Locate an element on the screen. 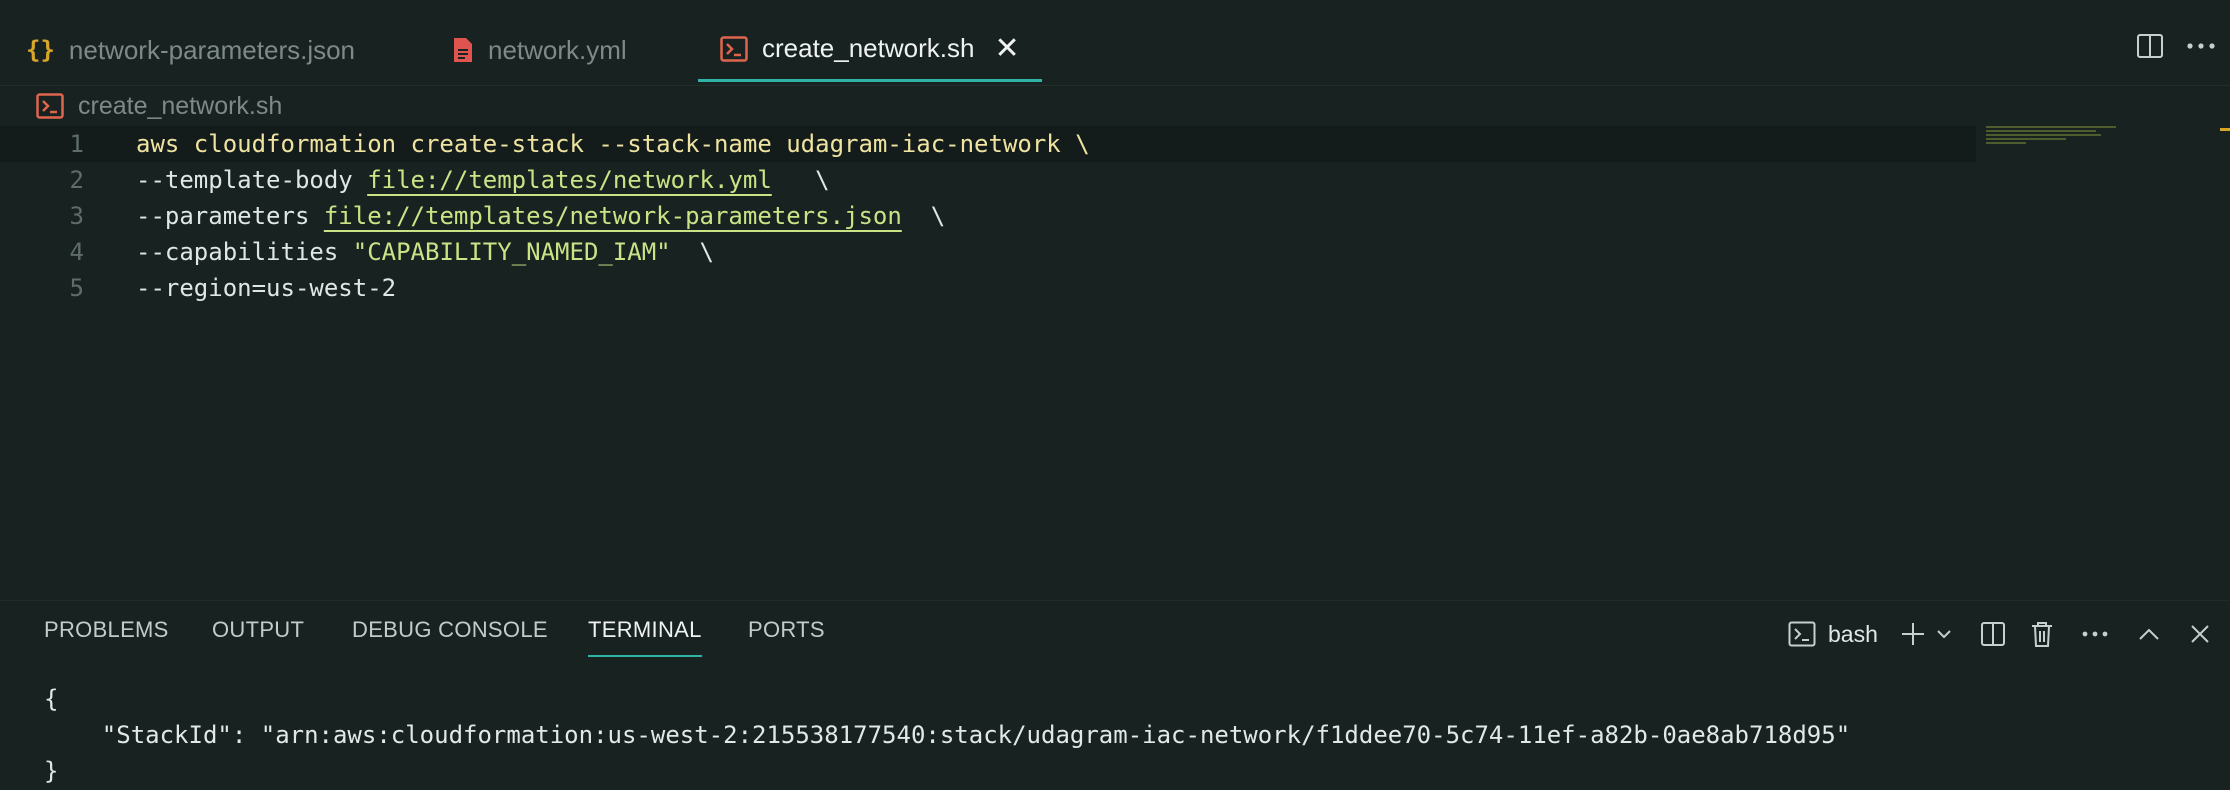 This screenshot has height=790, width=2230. line-number: 5 is located at coordinates (76, 288).